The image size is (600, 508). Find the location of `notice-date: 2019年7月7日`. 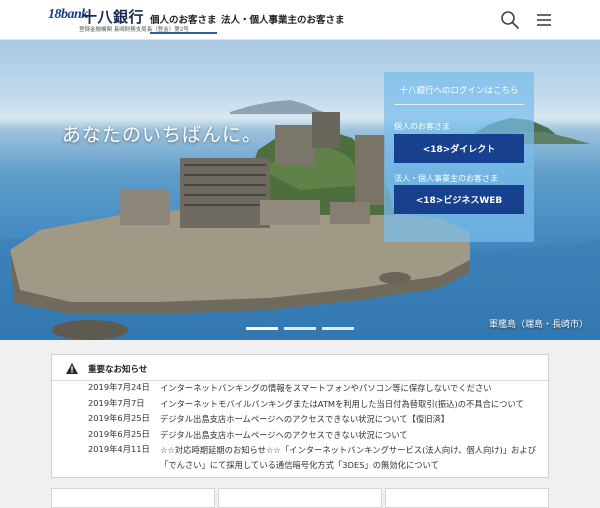

notice-date: 2019年7月7日 is located at coordinates (116, 403).